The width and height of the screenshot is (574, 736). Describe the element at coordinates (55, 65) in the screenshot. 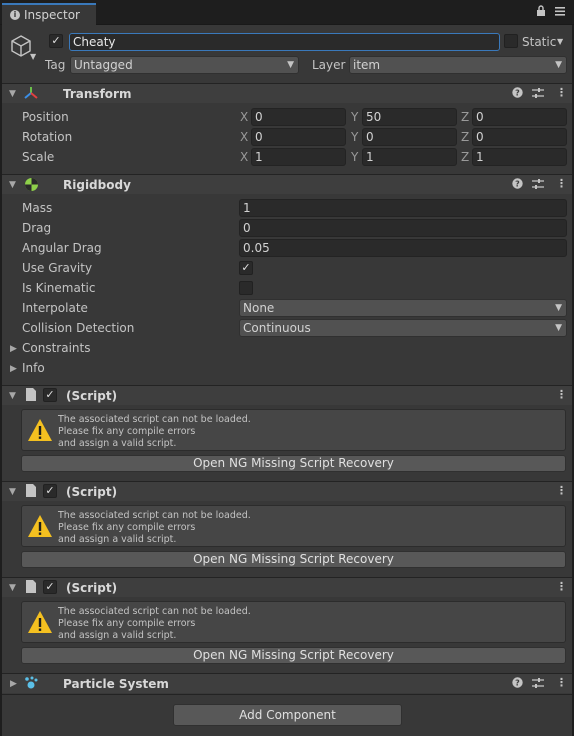

I see `tag-label: Tag` at that location.